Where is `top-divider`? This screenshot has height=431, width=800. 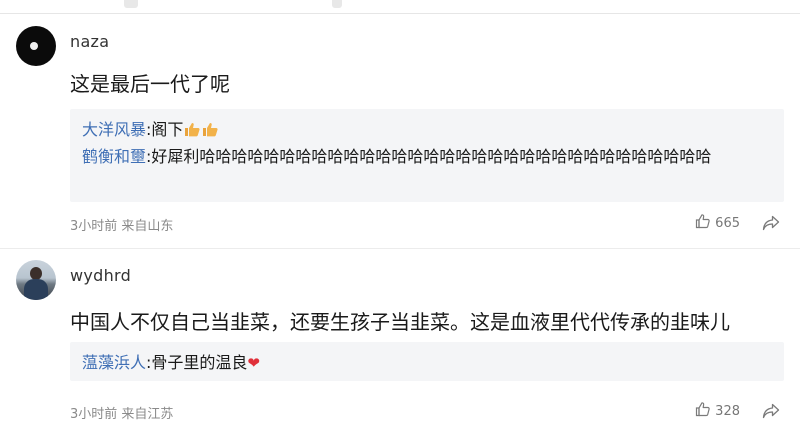 top-divider is located at coordinates (400, 7).